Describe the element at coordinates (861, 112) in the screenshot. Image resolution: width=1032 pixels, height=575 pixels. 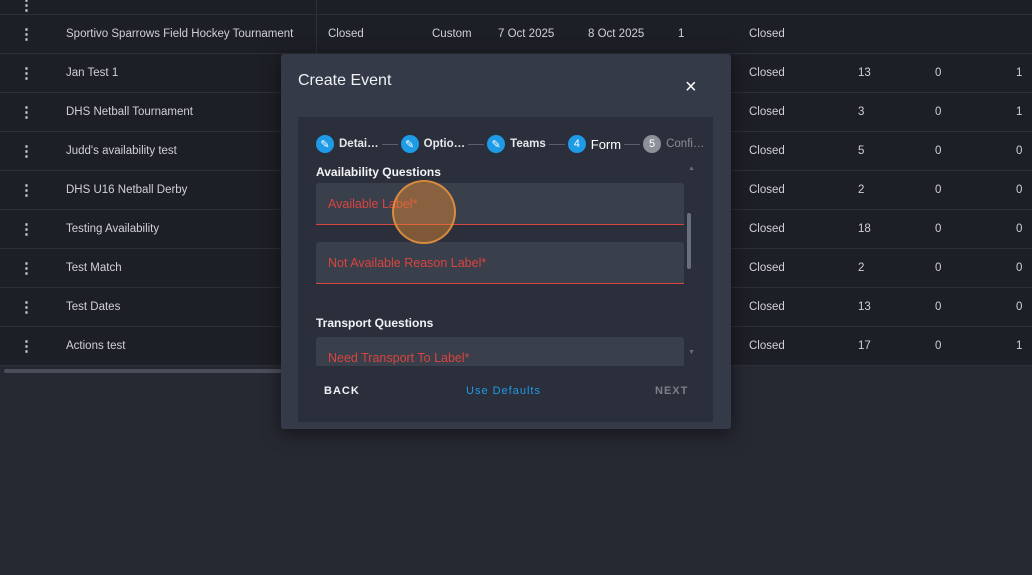
I see `cell-a: 3` at that location.